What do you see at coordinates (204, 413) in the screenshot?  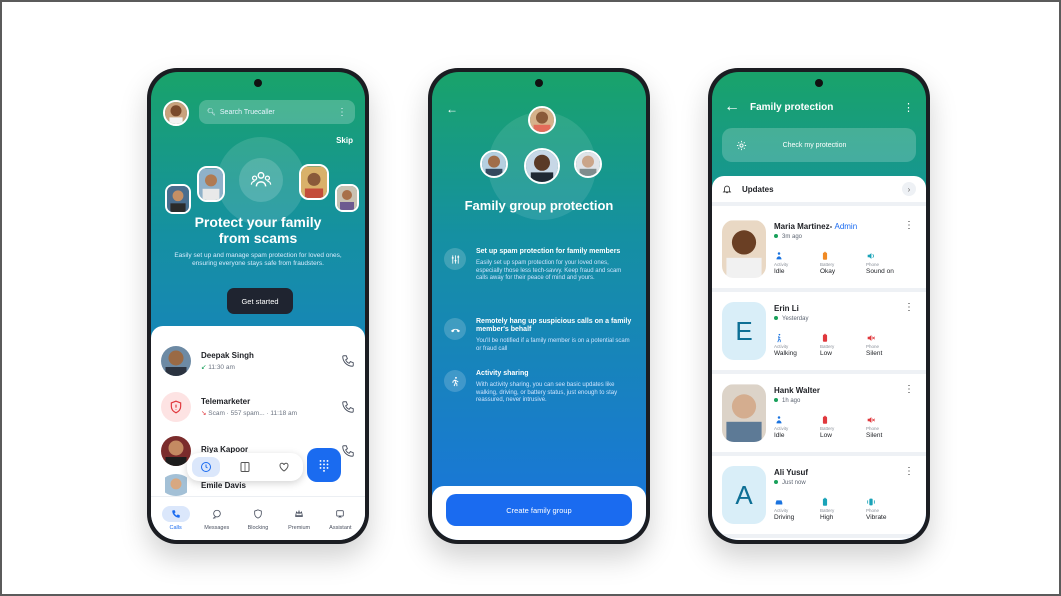 I see `missed-call-icon: ↘` at bounding box center [204, 413].